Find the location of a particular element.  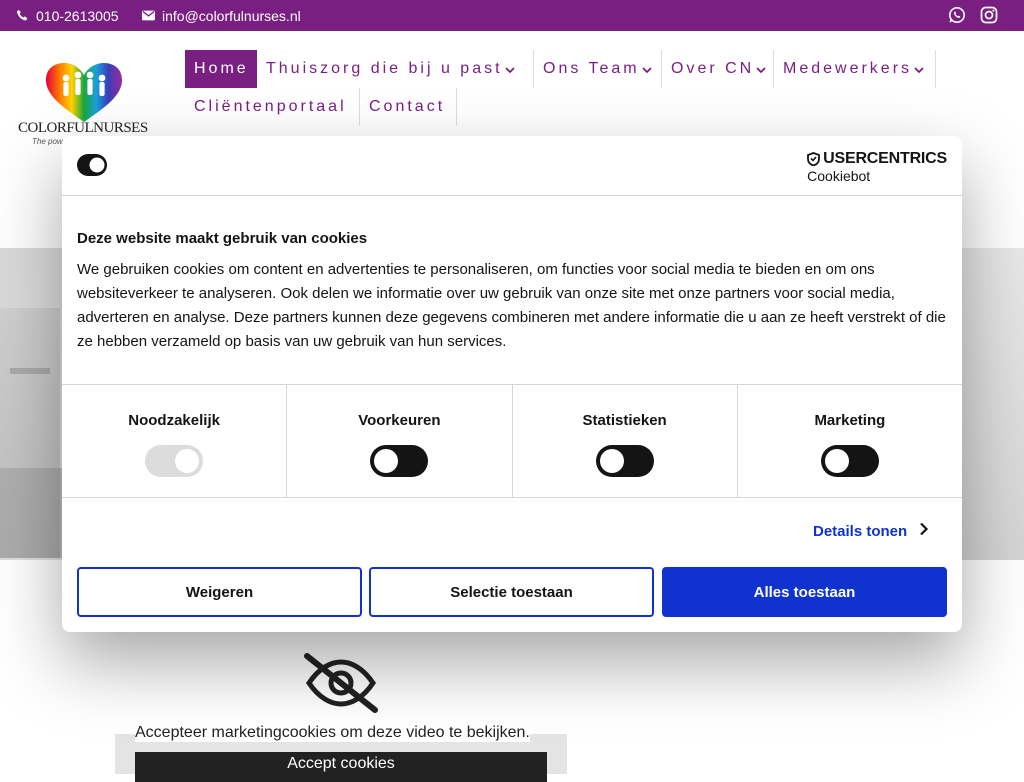

nav-item-contact: Contact is located at coordinates (408, 107).